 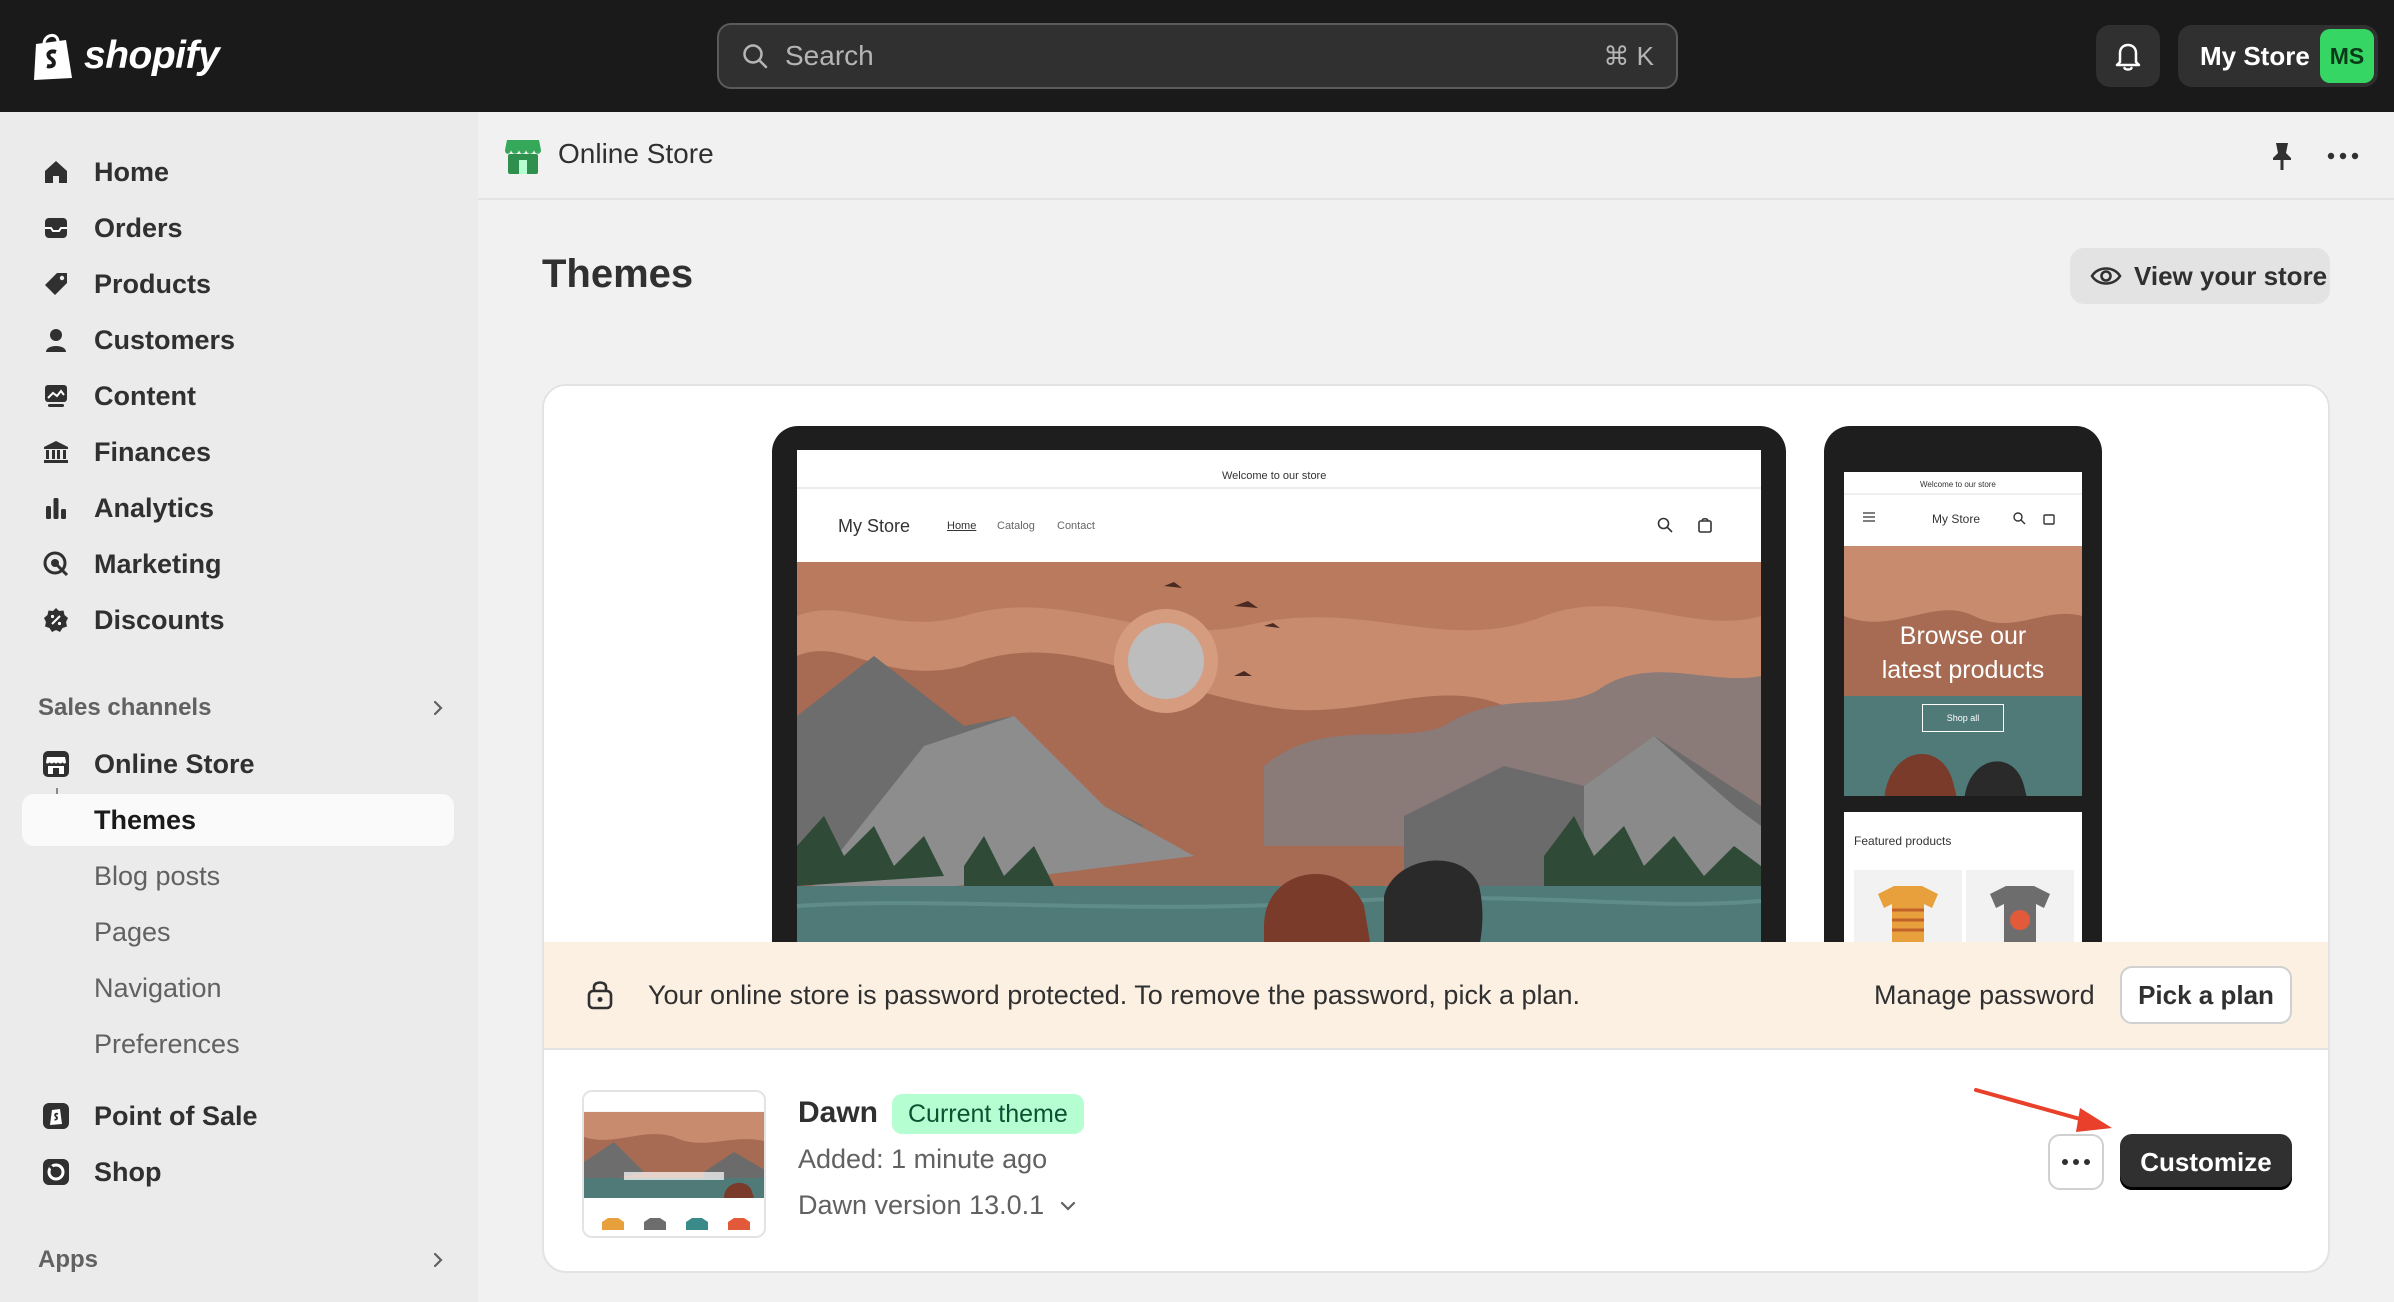 I want to click on sidebar-item-point-of-sale: Point of Sale, so click(x=238, y=1116).